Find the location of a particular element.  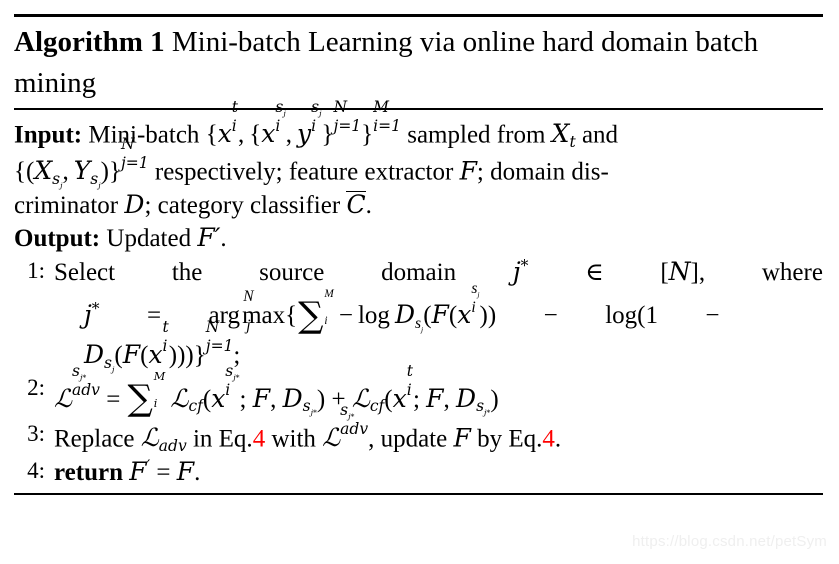

step-1-word-source: source is located at coordinates (292, 272).